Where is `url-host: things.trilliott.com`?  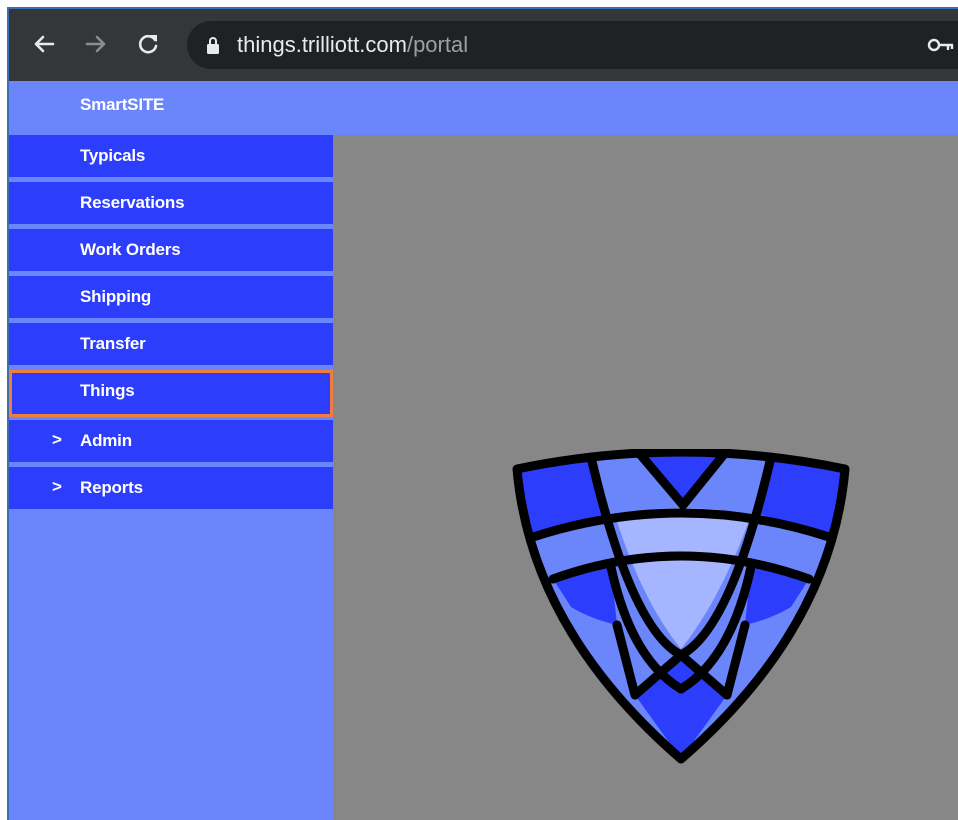
url-host: things.trilliott.com is located at coordinates (322, 44).